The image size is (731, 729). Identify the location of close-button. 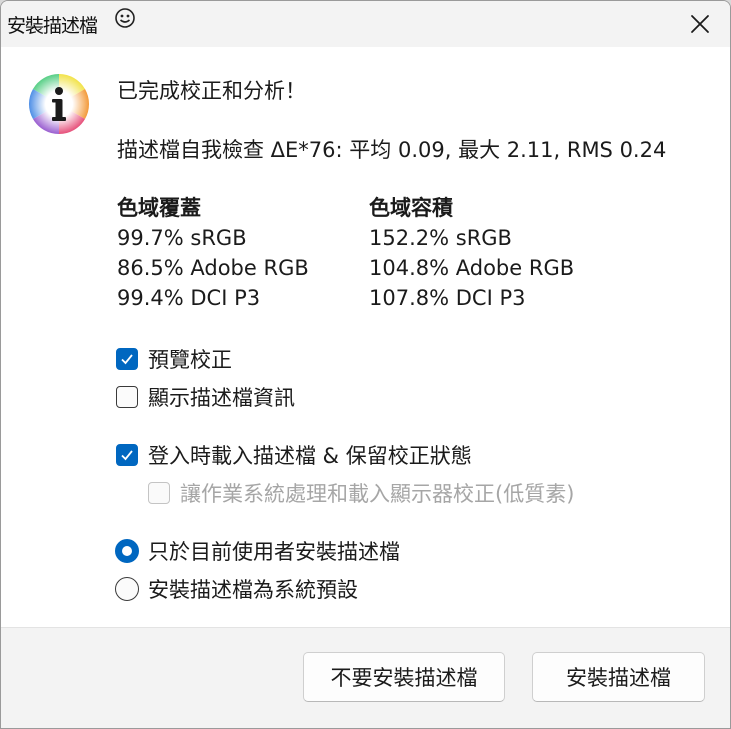
(700, 24).